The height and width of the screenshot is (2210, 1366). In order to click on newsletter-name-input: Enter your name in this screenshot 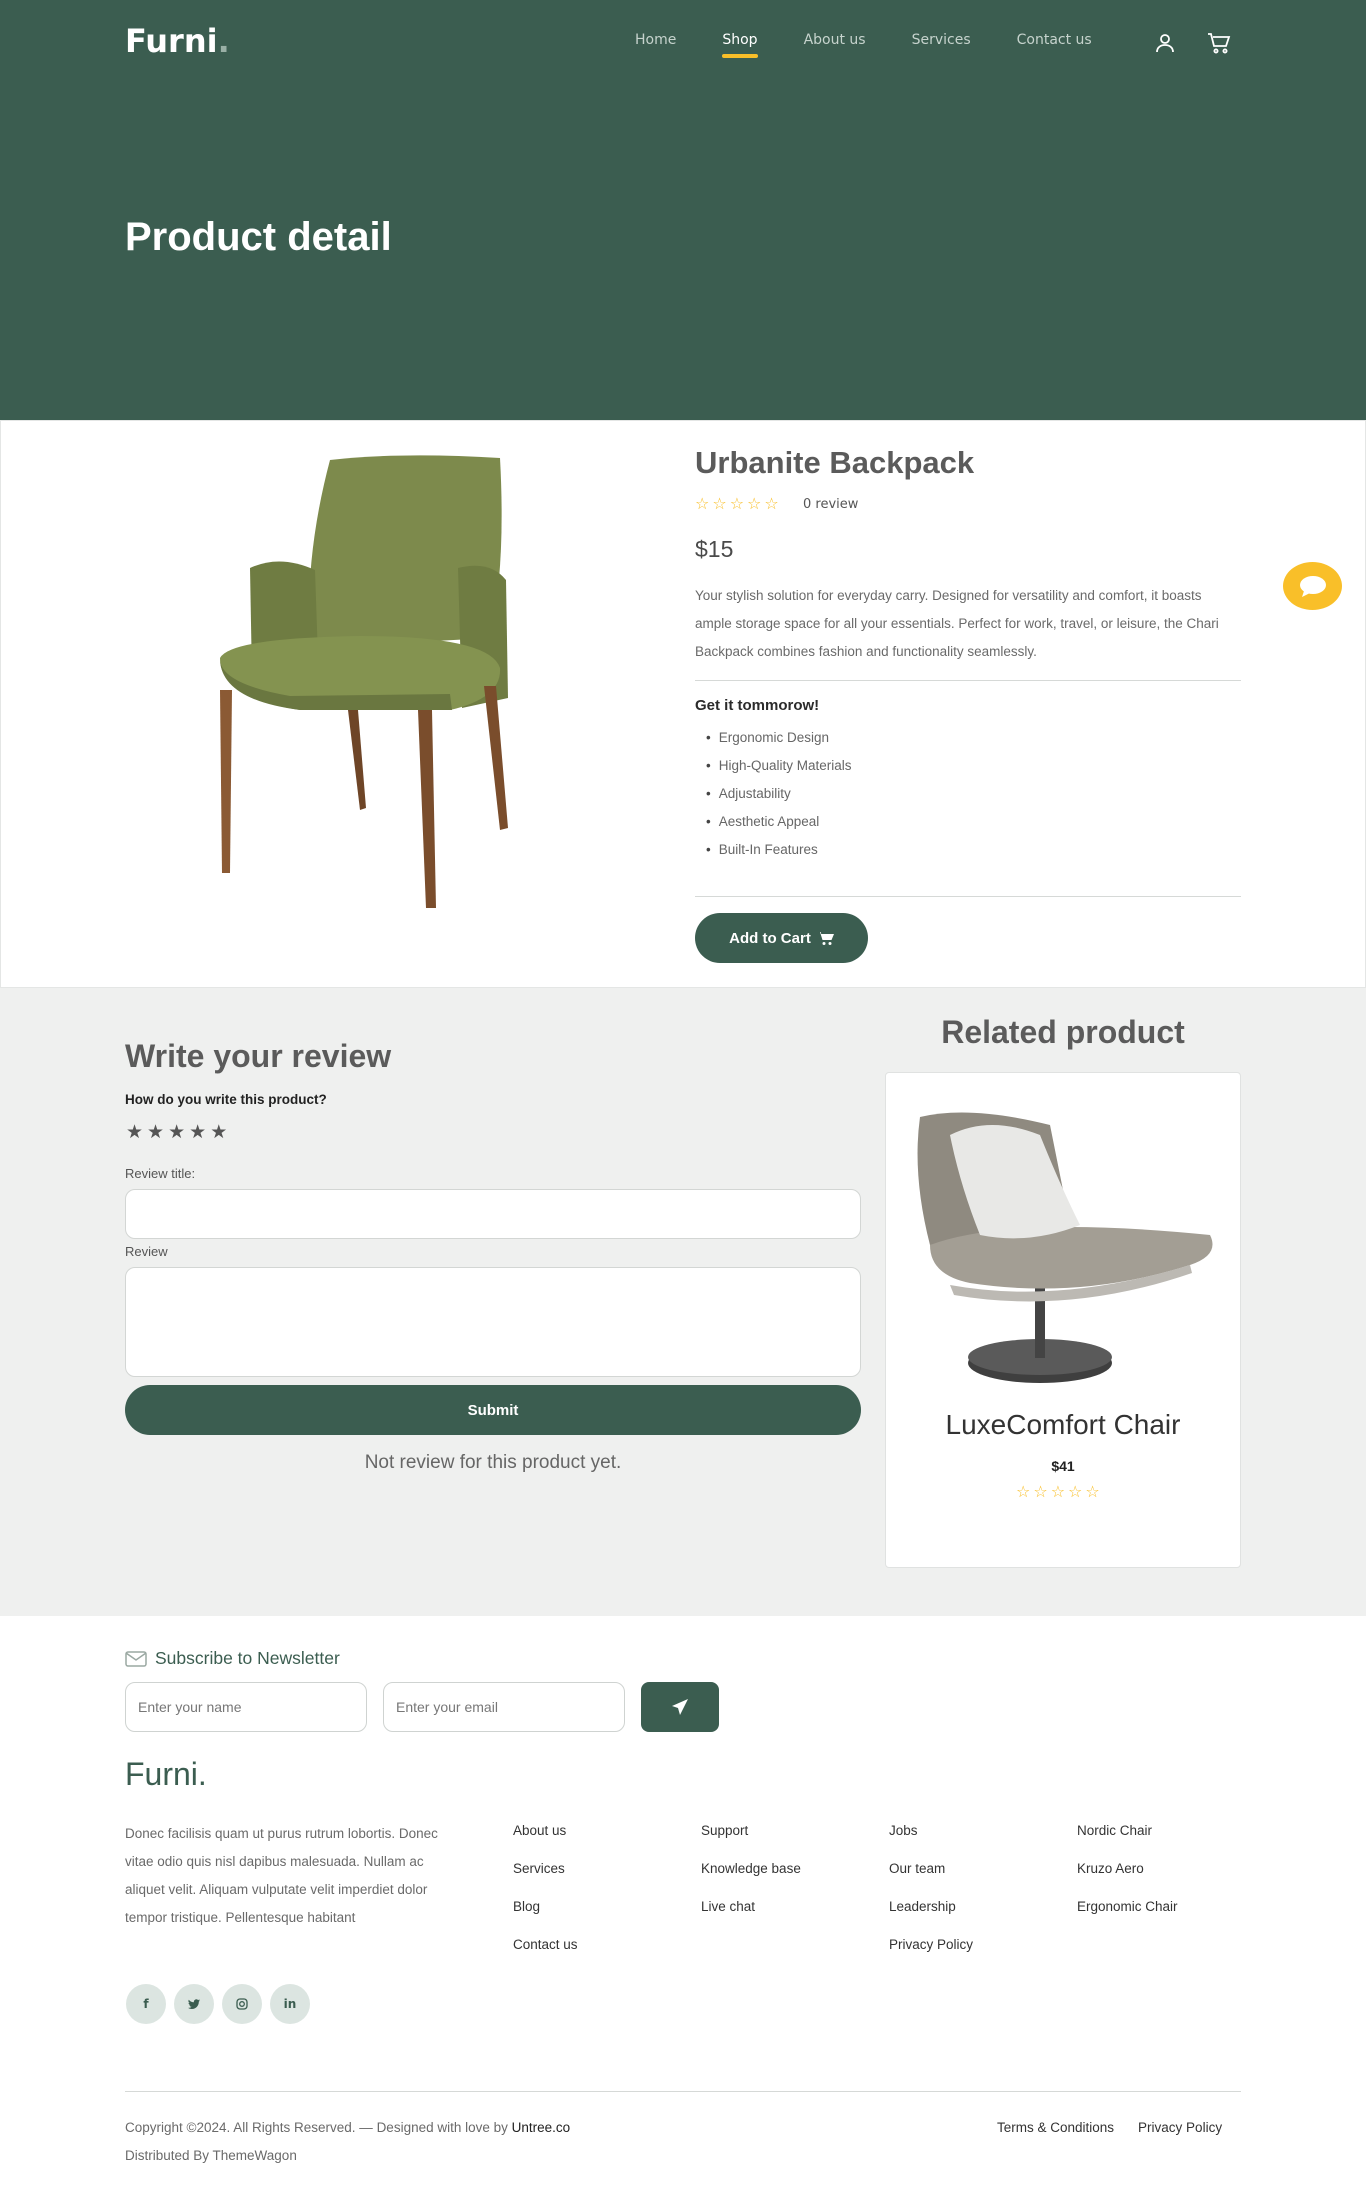, I will do `click(246, 1707)`.